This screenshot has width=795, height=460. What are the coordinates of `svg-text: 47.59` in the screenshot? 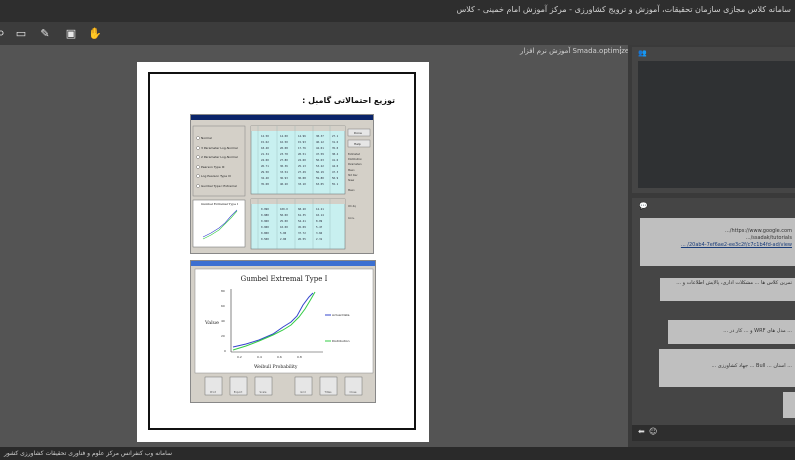 It's located at (320, 154).